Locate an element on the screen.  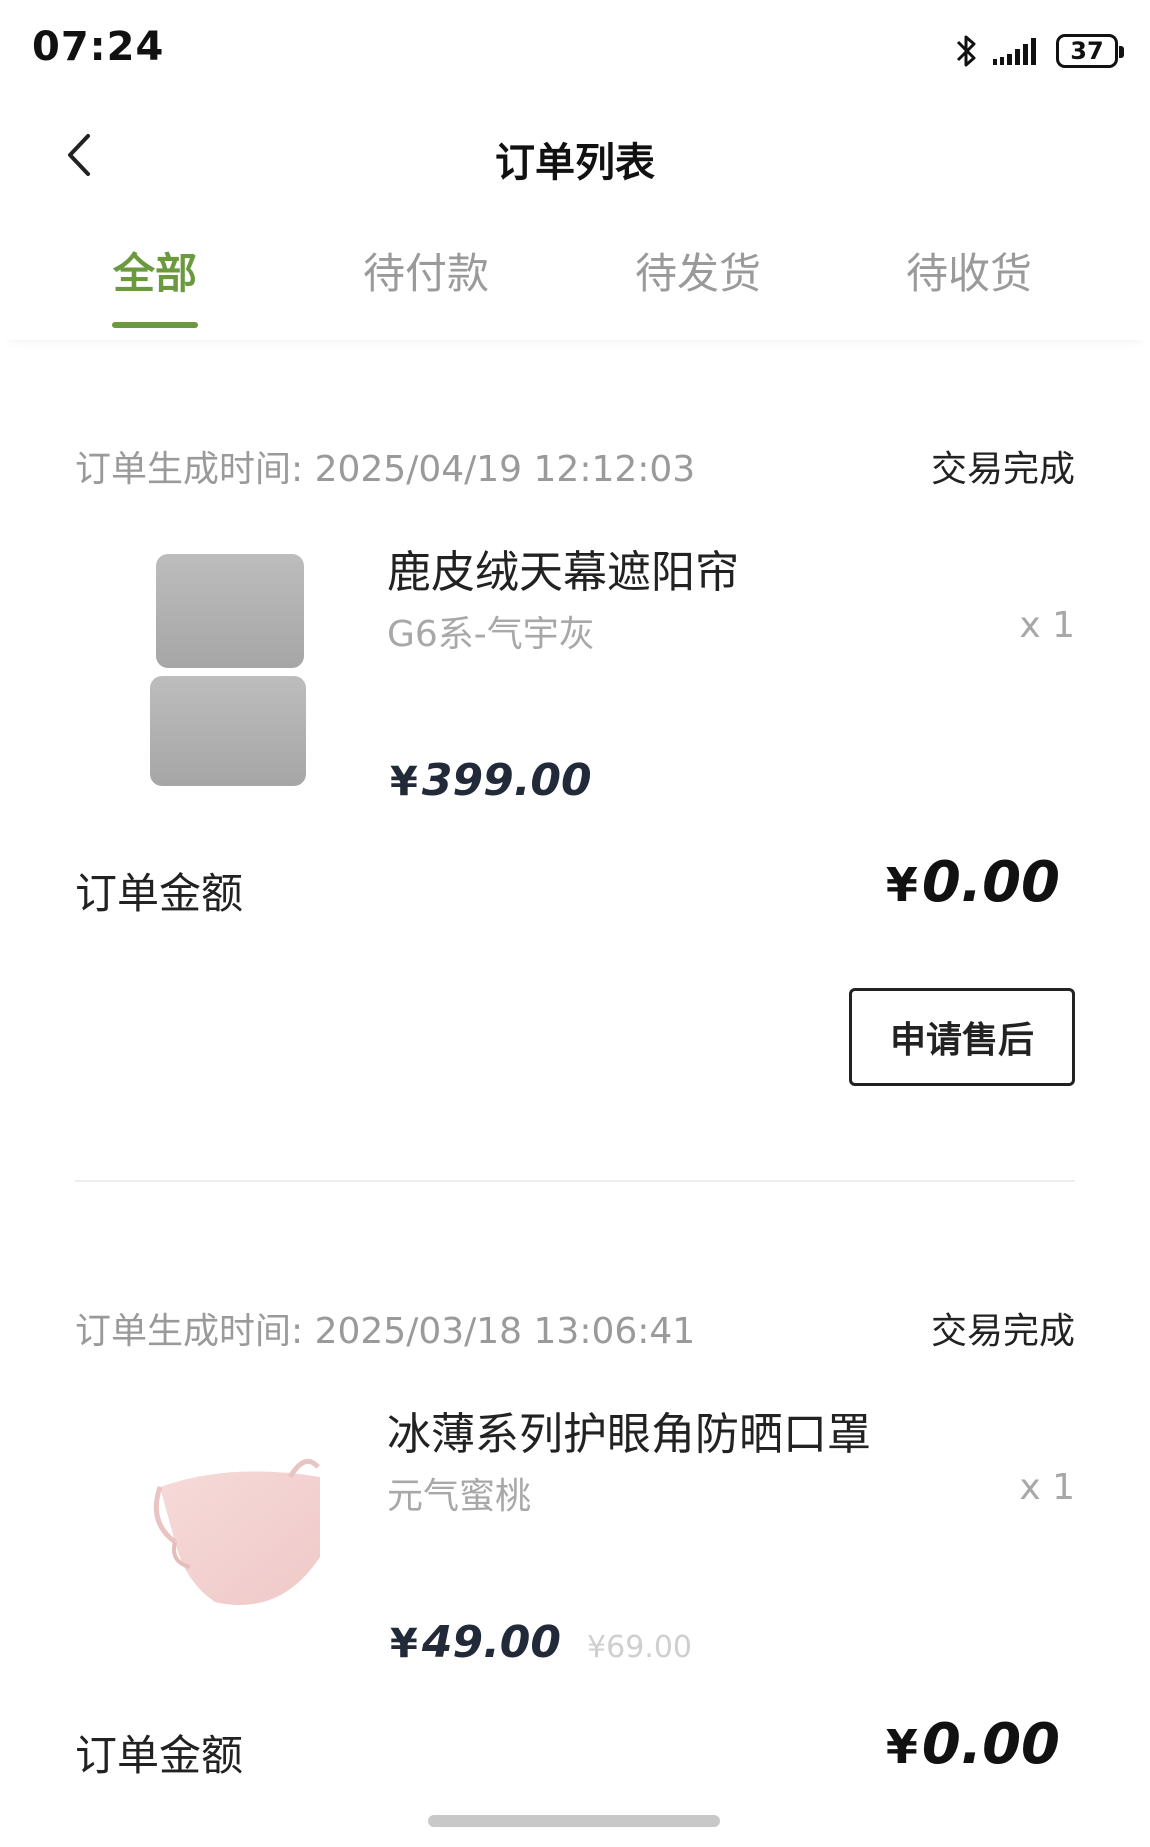
signal-icon is located at coordinates (1017, 51).